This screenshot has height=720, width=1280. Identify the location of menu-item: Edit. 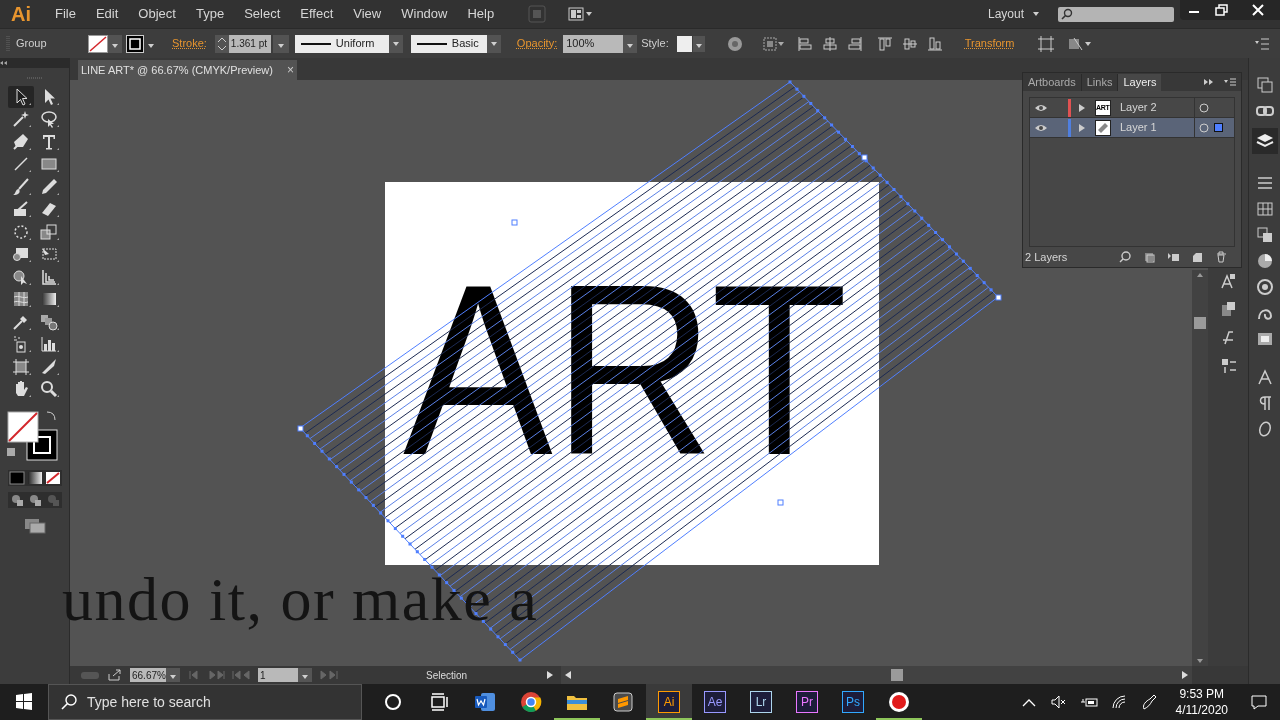
(107, 14).